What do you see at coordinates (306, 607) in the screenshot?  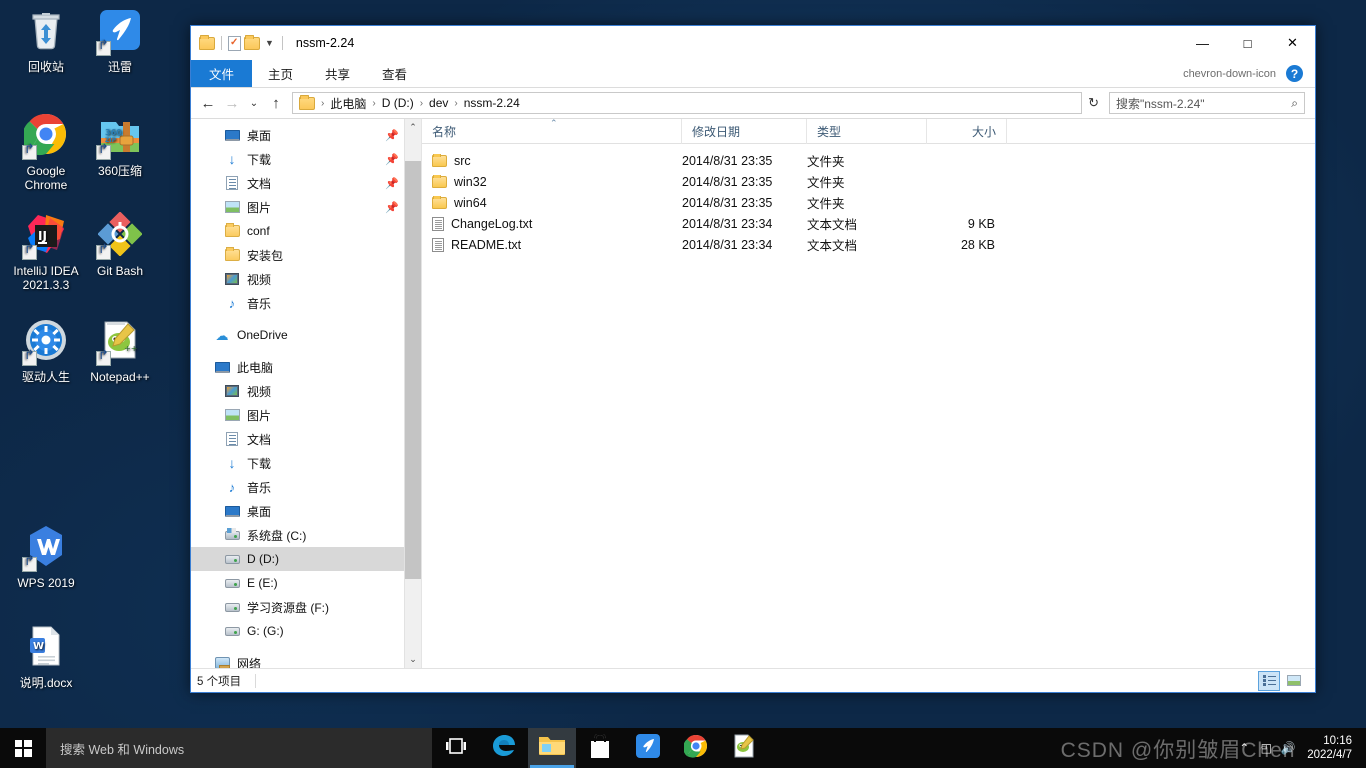 I see `nav-item-19: 学习资源盘 (F:)` at bounding box center [306, 607].